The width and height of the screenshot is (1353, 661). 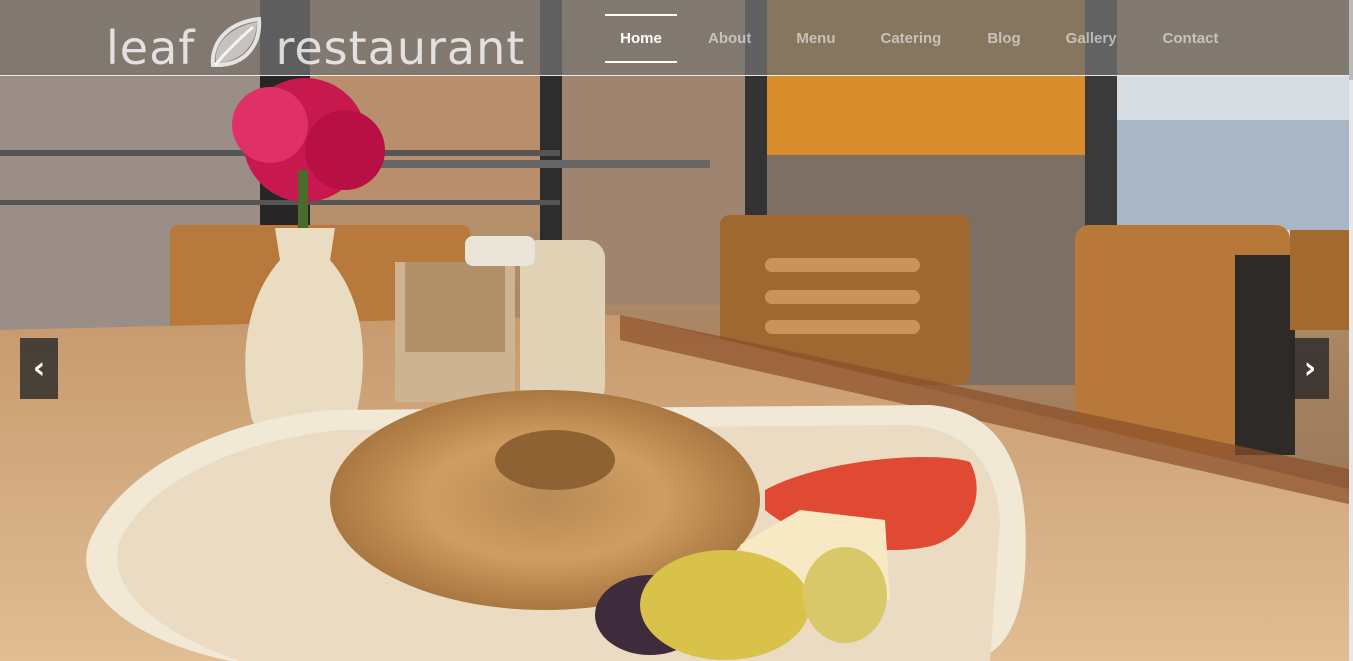 What do you see at coordinates (151, 48) in the screenshot?
I see `logo-text-leaf: leaf` at bounding box center [151, 48].